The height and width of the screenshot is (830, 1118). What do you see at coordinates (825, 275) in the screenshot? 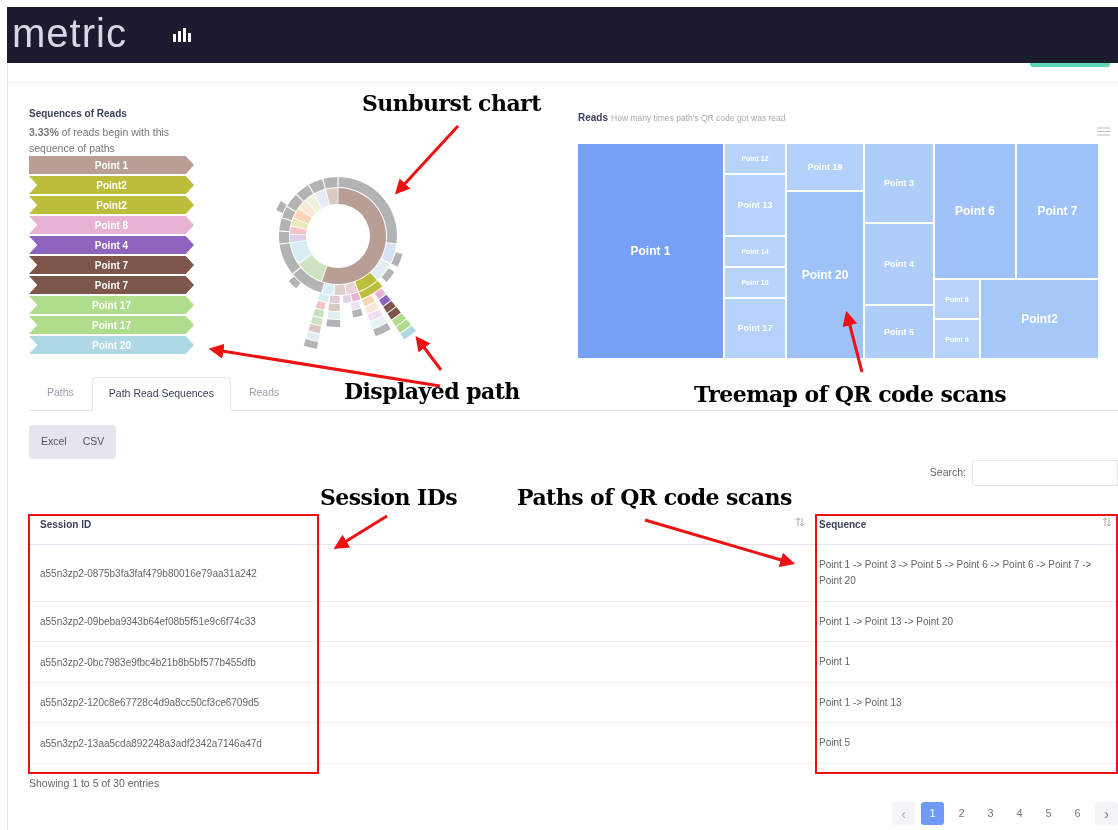
I see `treemap-tile: Point 20` at bounding box center [825, 275].